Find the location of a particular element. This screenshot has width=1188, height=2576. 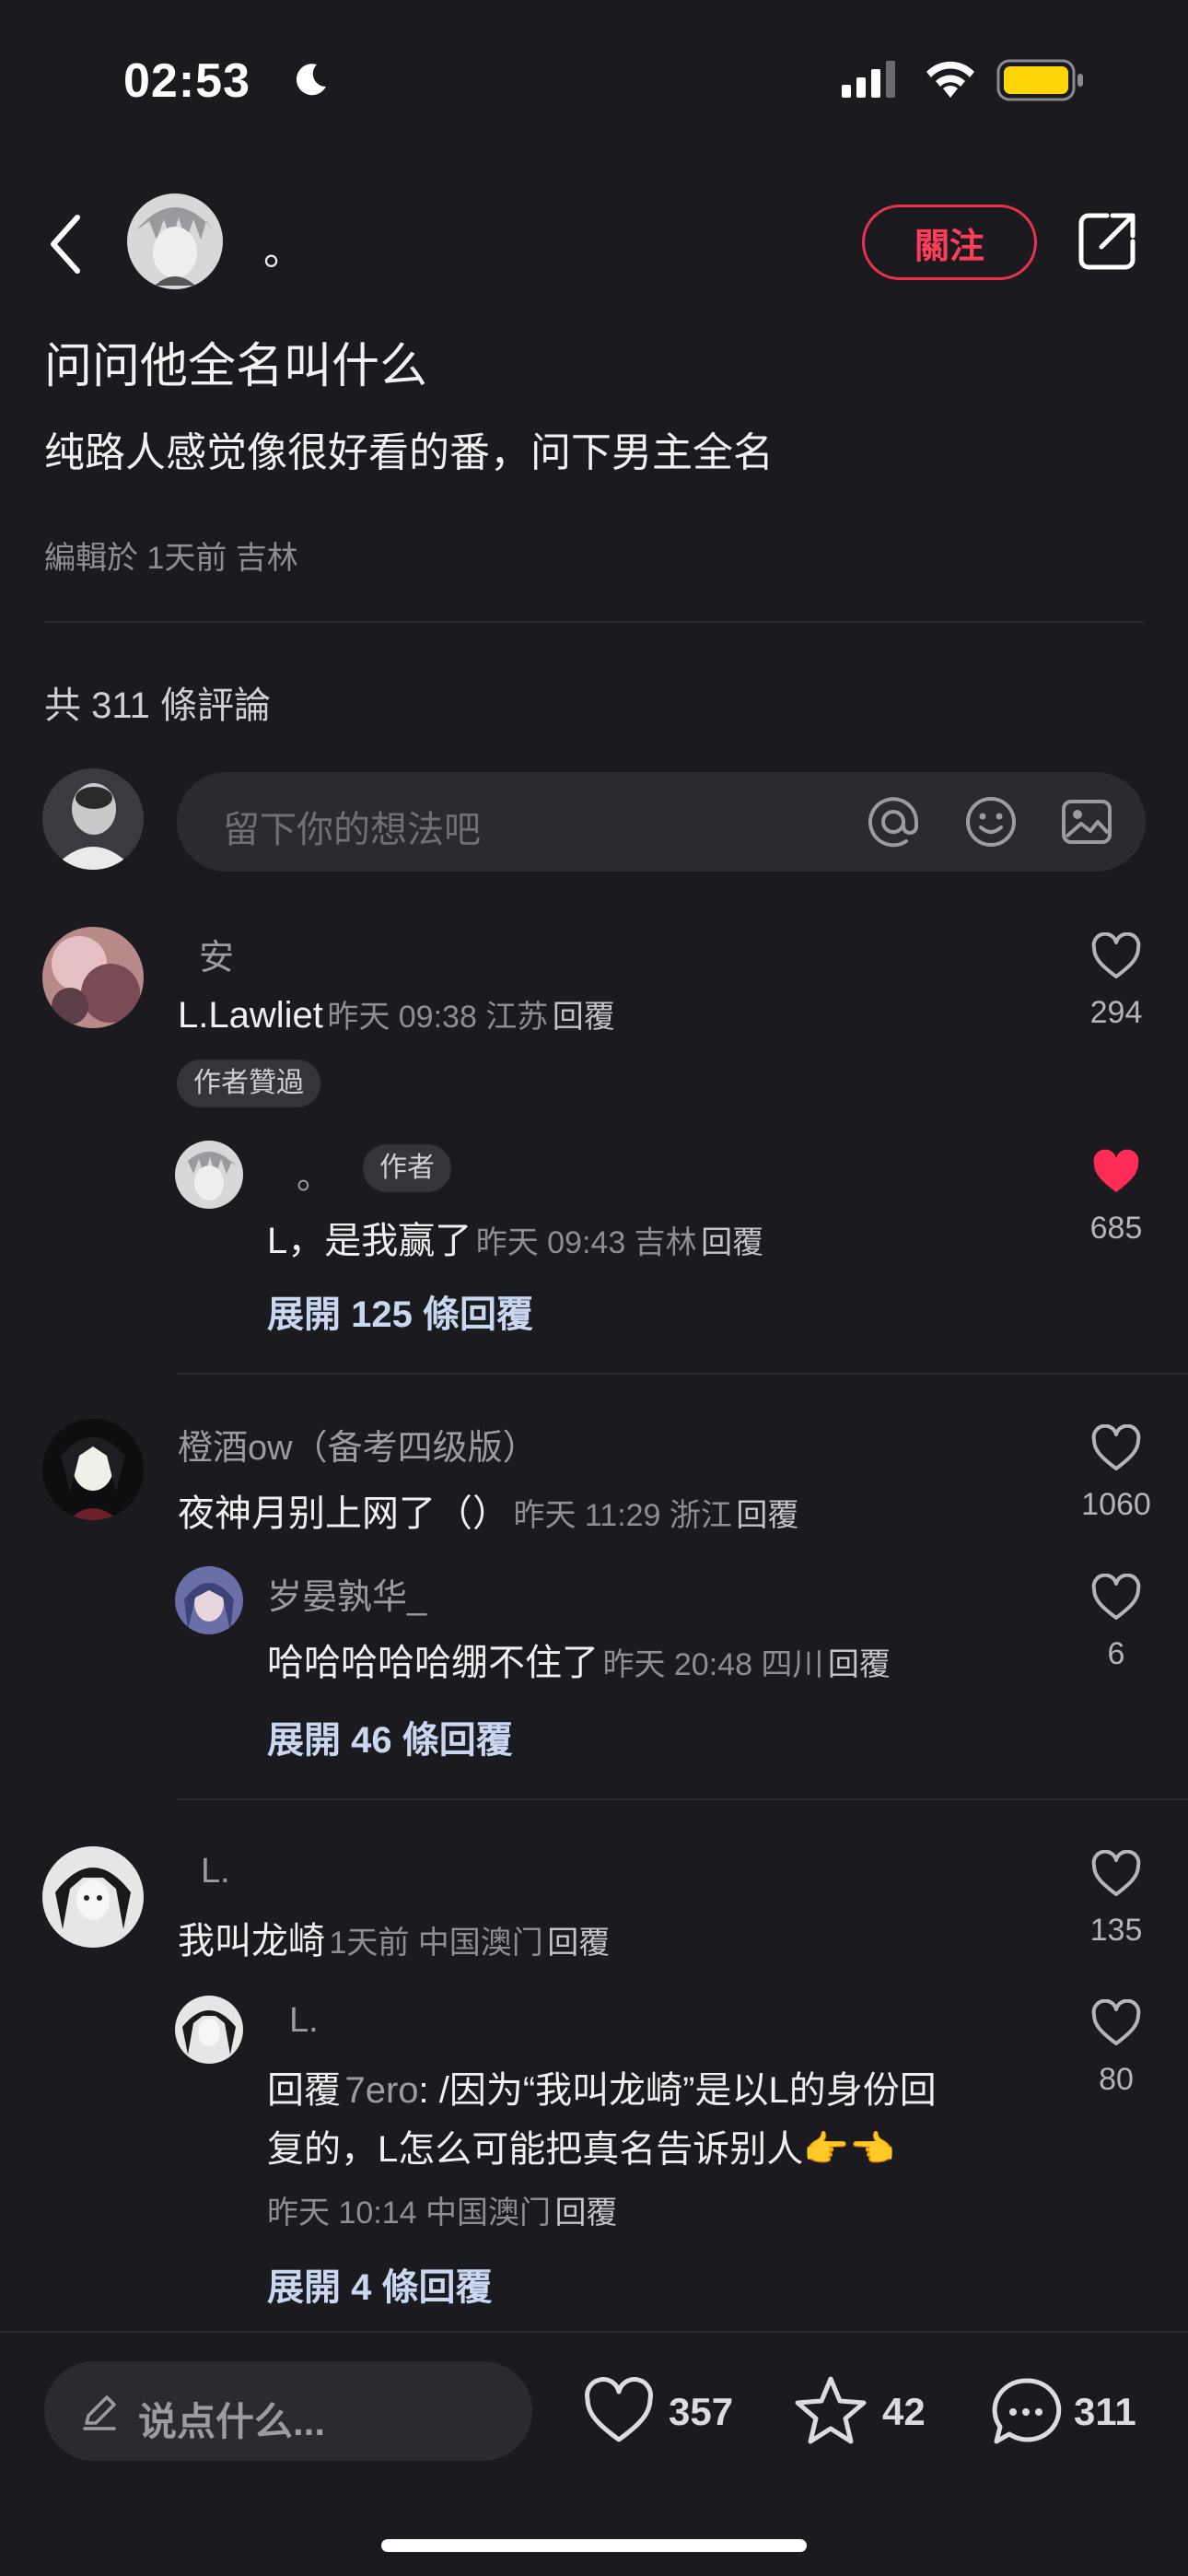

reply-row: 哈哈哈哈哈绷不住了 昨天 20:48 四川 回覆 is located at coordinates (579, 1659).